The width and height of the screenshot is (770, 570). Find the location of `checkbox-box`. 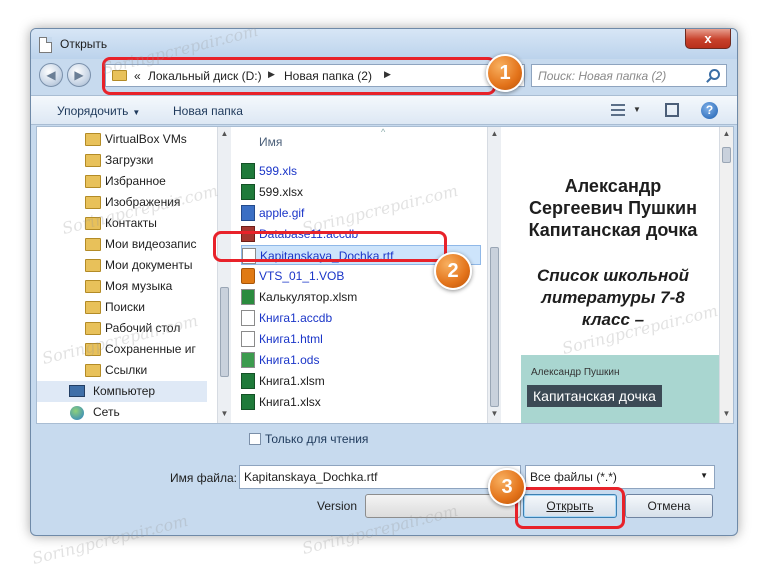

checkbox-box is located at coordinates (255, 439).